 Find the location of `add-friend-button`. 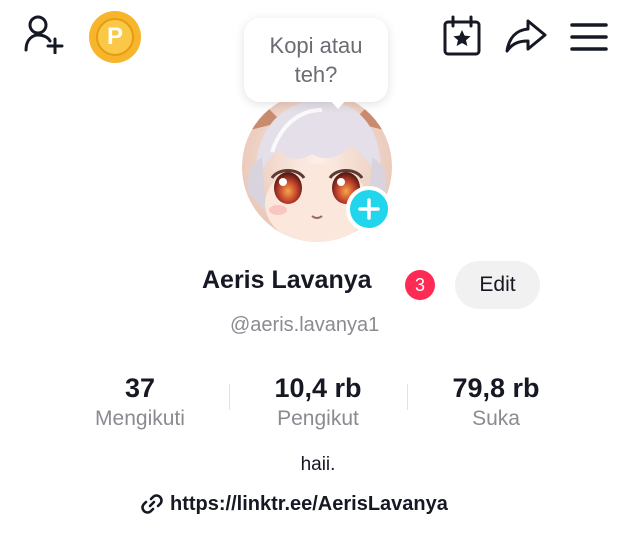

add-friend-button is located at coordinates (45, 34).